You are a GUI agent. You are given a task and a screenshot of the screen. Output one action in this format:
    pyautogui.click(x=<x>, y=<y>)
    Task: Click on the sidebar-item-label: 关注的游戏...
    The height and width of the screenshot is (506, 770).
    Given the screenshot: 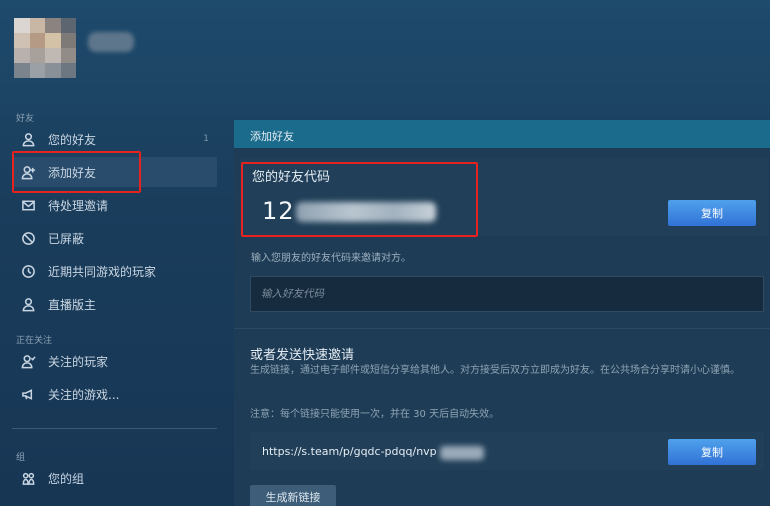 What is the action you would take?
    pyautogui.click(x=84, y=394)
    